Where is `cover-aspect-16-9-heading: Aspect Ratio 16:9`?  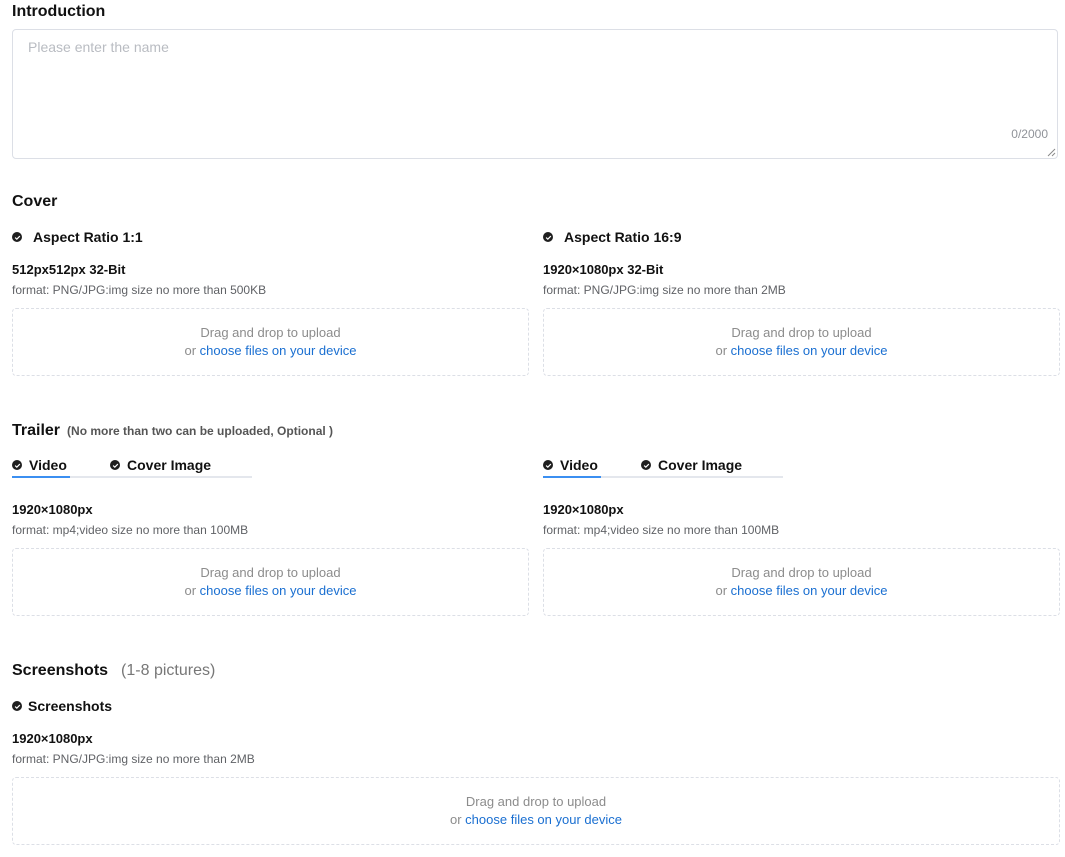 cover-aspect-16-9-heading: Aspect Ratio 16:9 is located at coordinates (612, 237).